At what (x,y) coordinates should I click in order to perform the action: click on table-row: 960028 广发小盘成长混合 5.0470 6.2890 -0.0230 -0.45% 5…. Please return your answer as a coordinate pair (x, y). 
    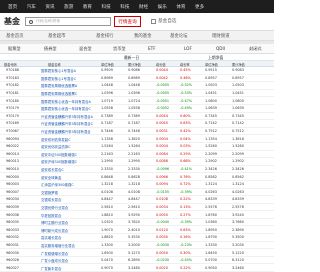
    Looking at the image, I should click on (137, 261).